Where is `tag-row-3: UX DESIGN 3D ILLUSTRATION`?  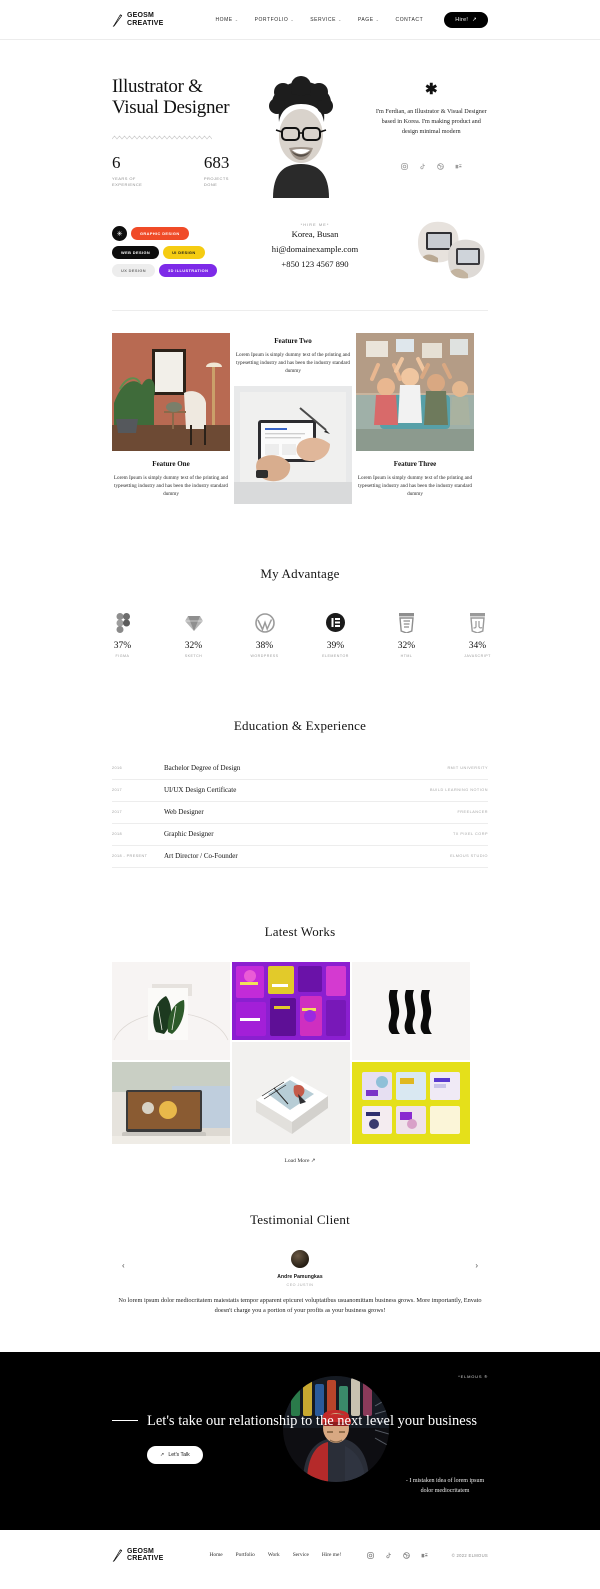 tag-row-3: UX DESIGN 3D ILLUSTRATION is located at coordinates (172, 270).